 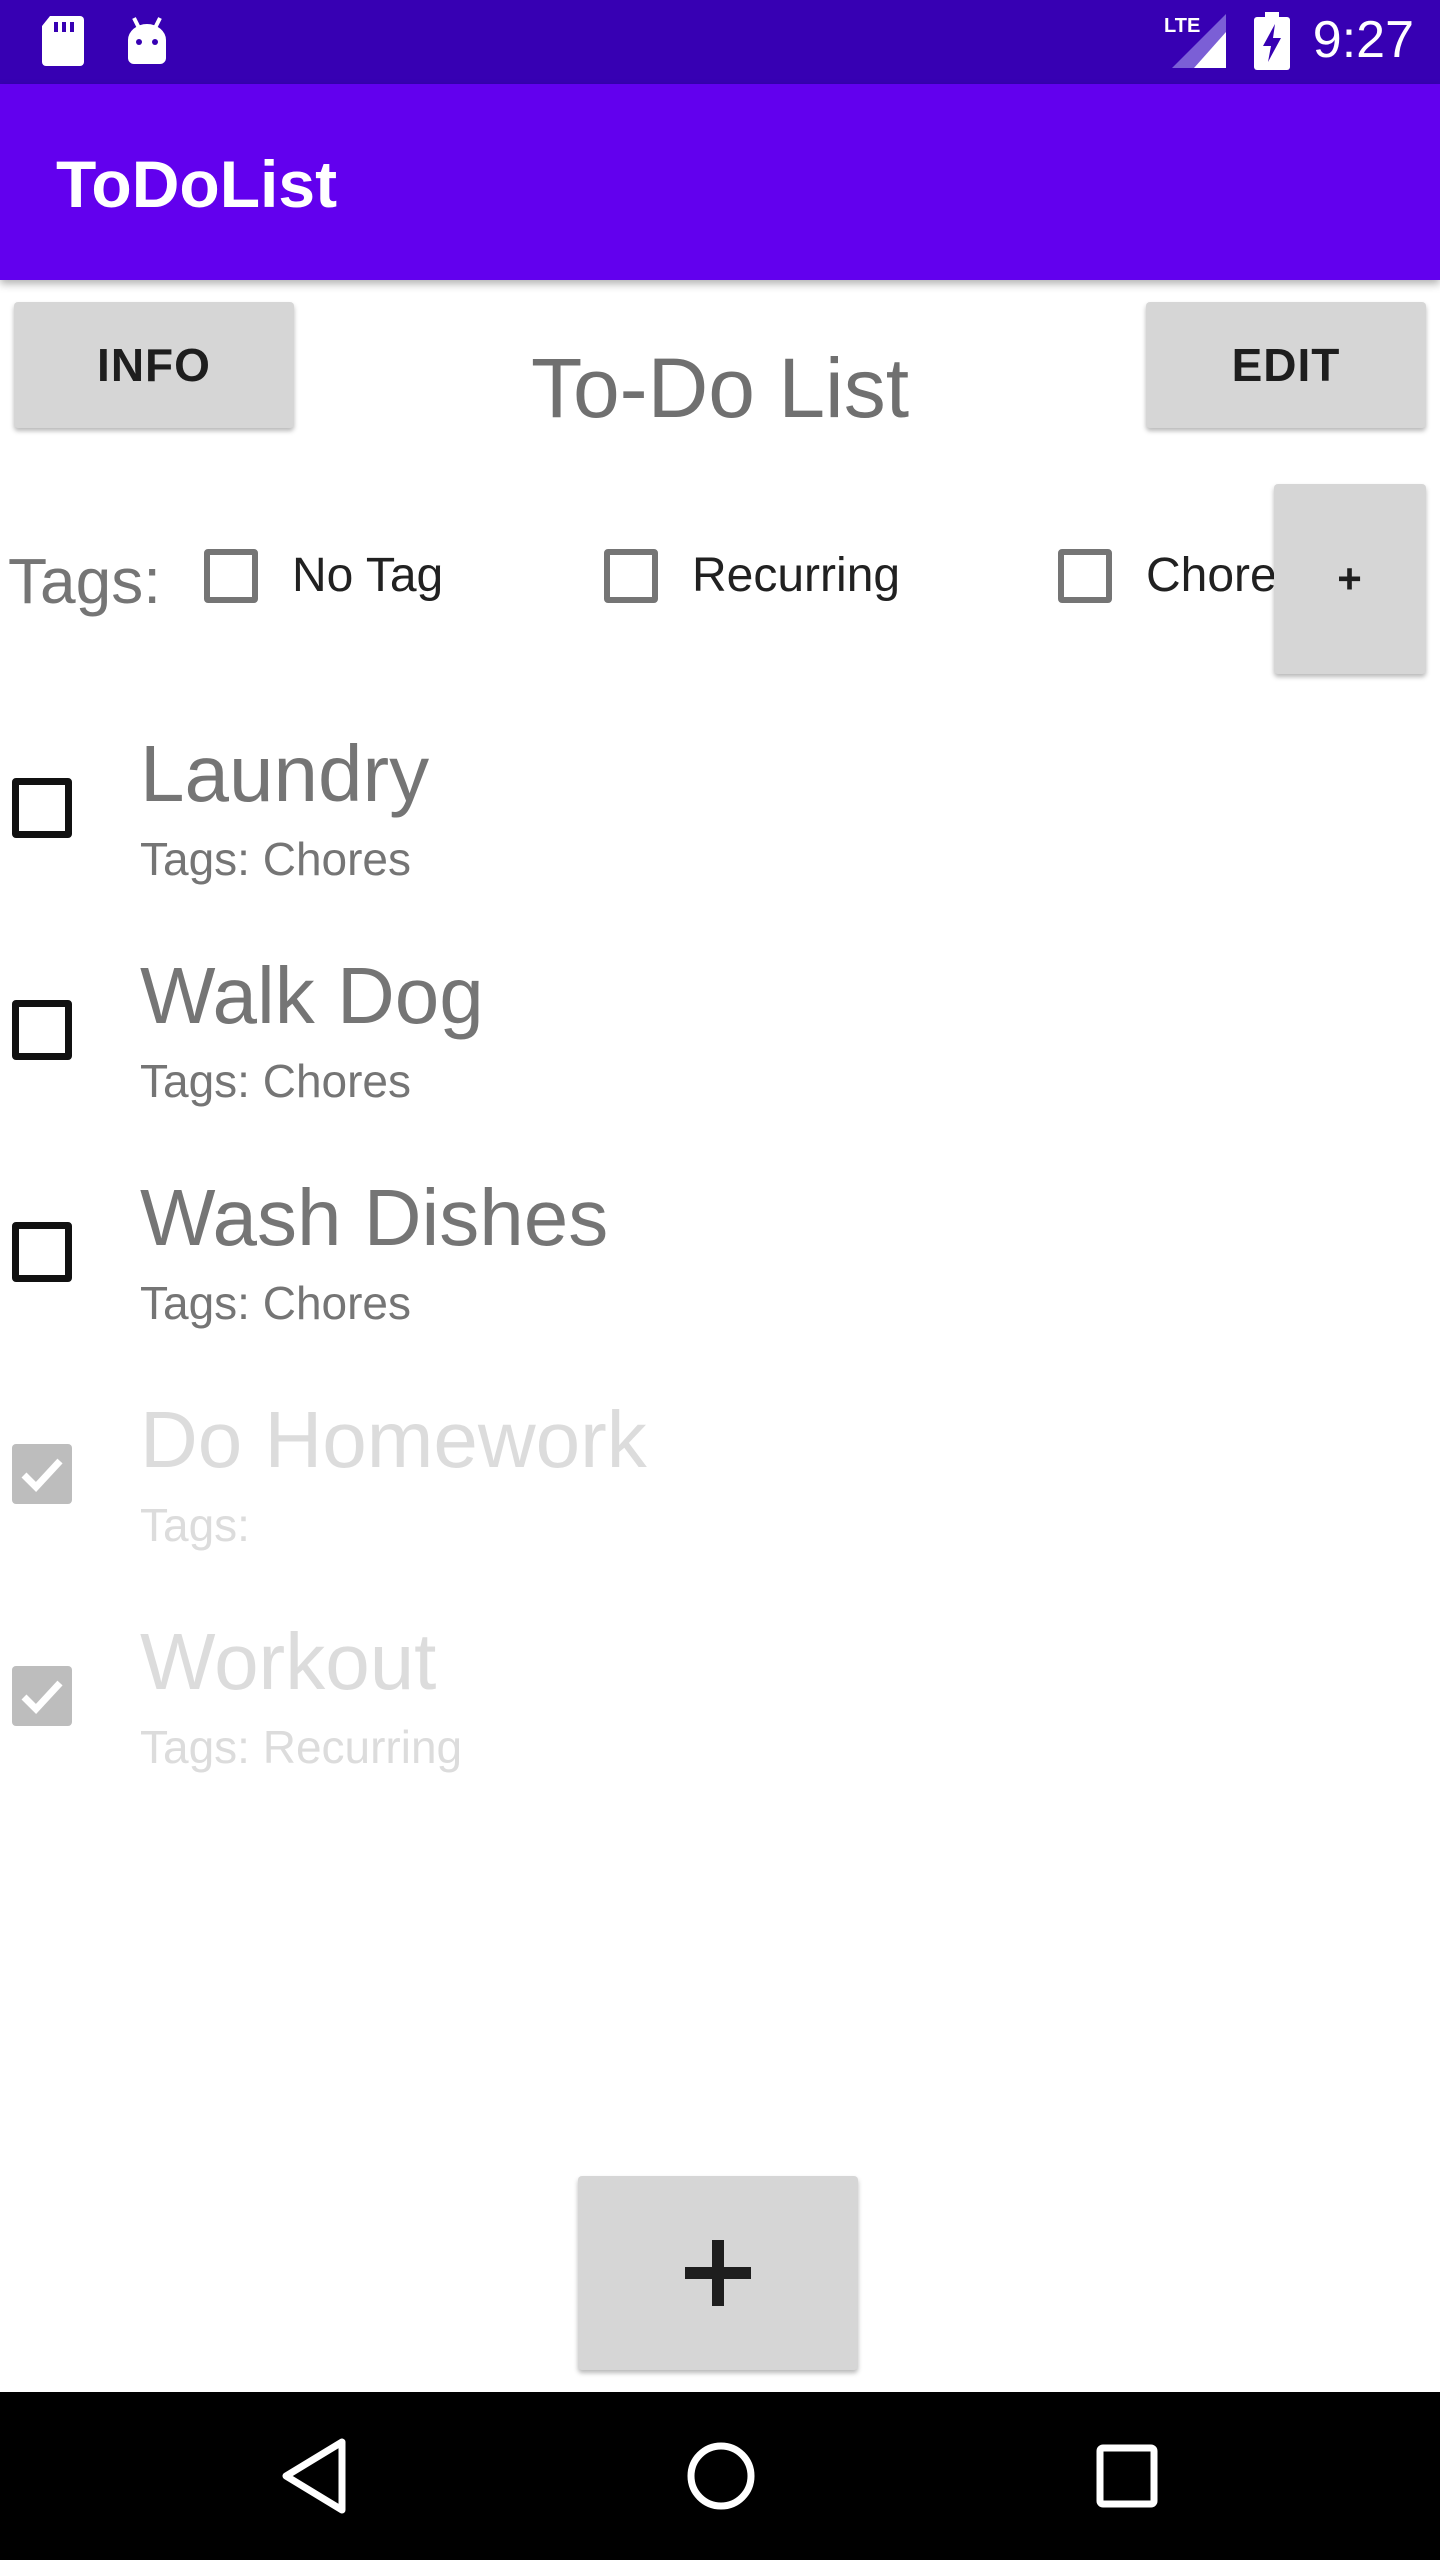 I want to click on task-name: Do Homework, so click(x=393, y=1439).